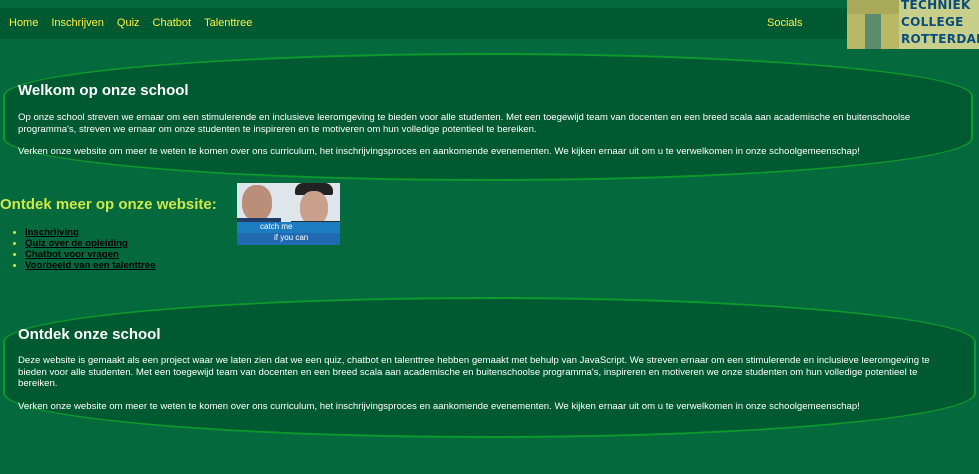 The image size is (979, 474). What do you see at coordinates (77, 23) in the screenshot?
I see `nav-inschrijven-link: Inschrijven` at bounding box center [77, 23].